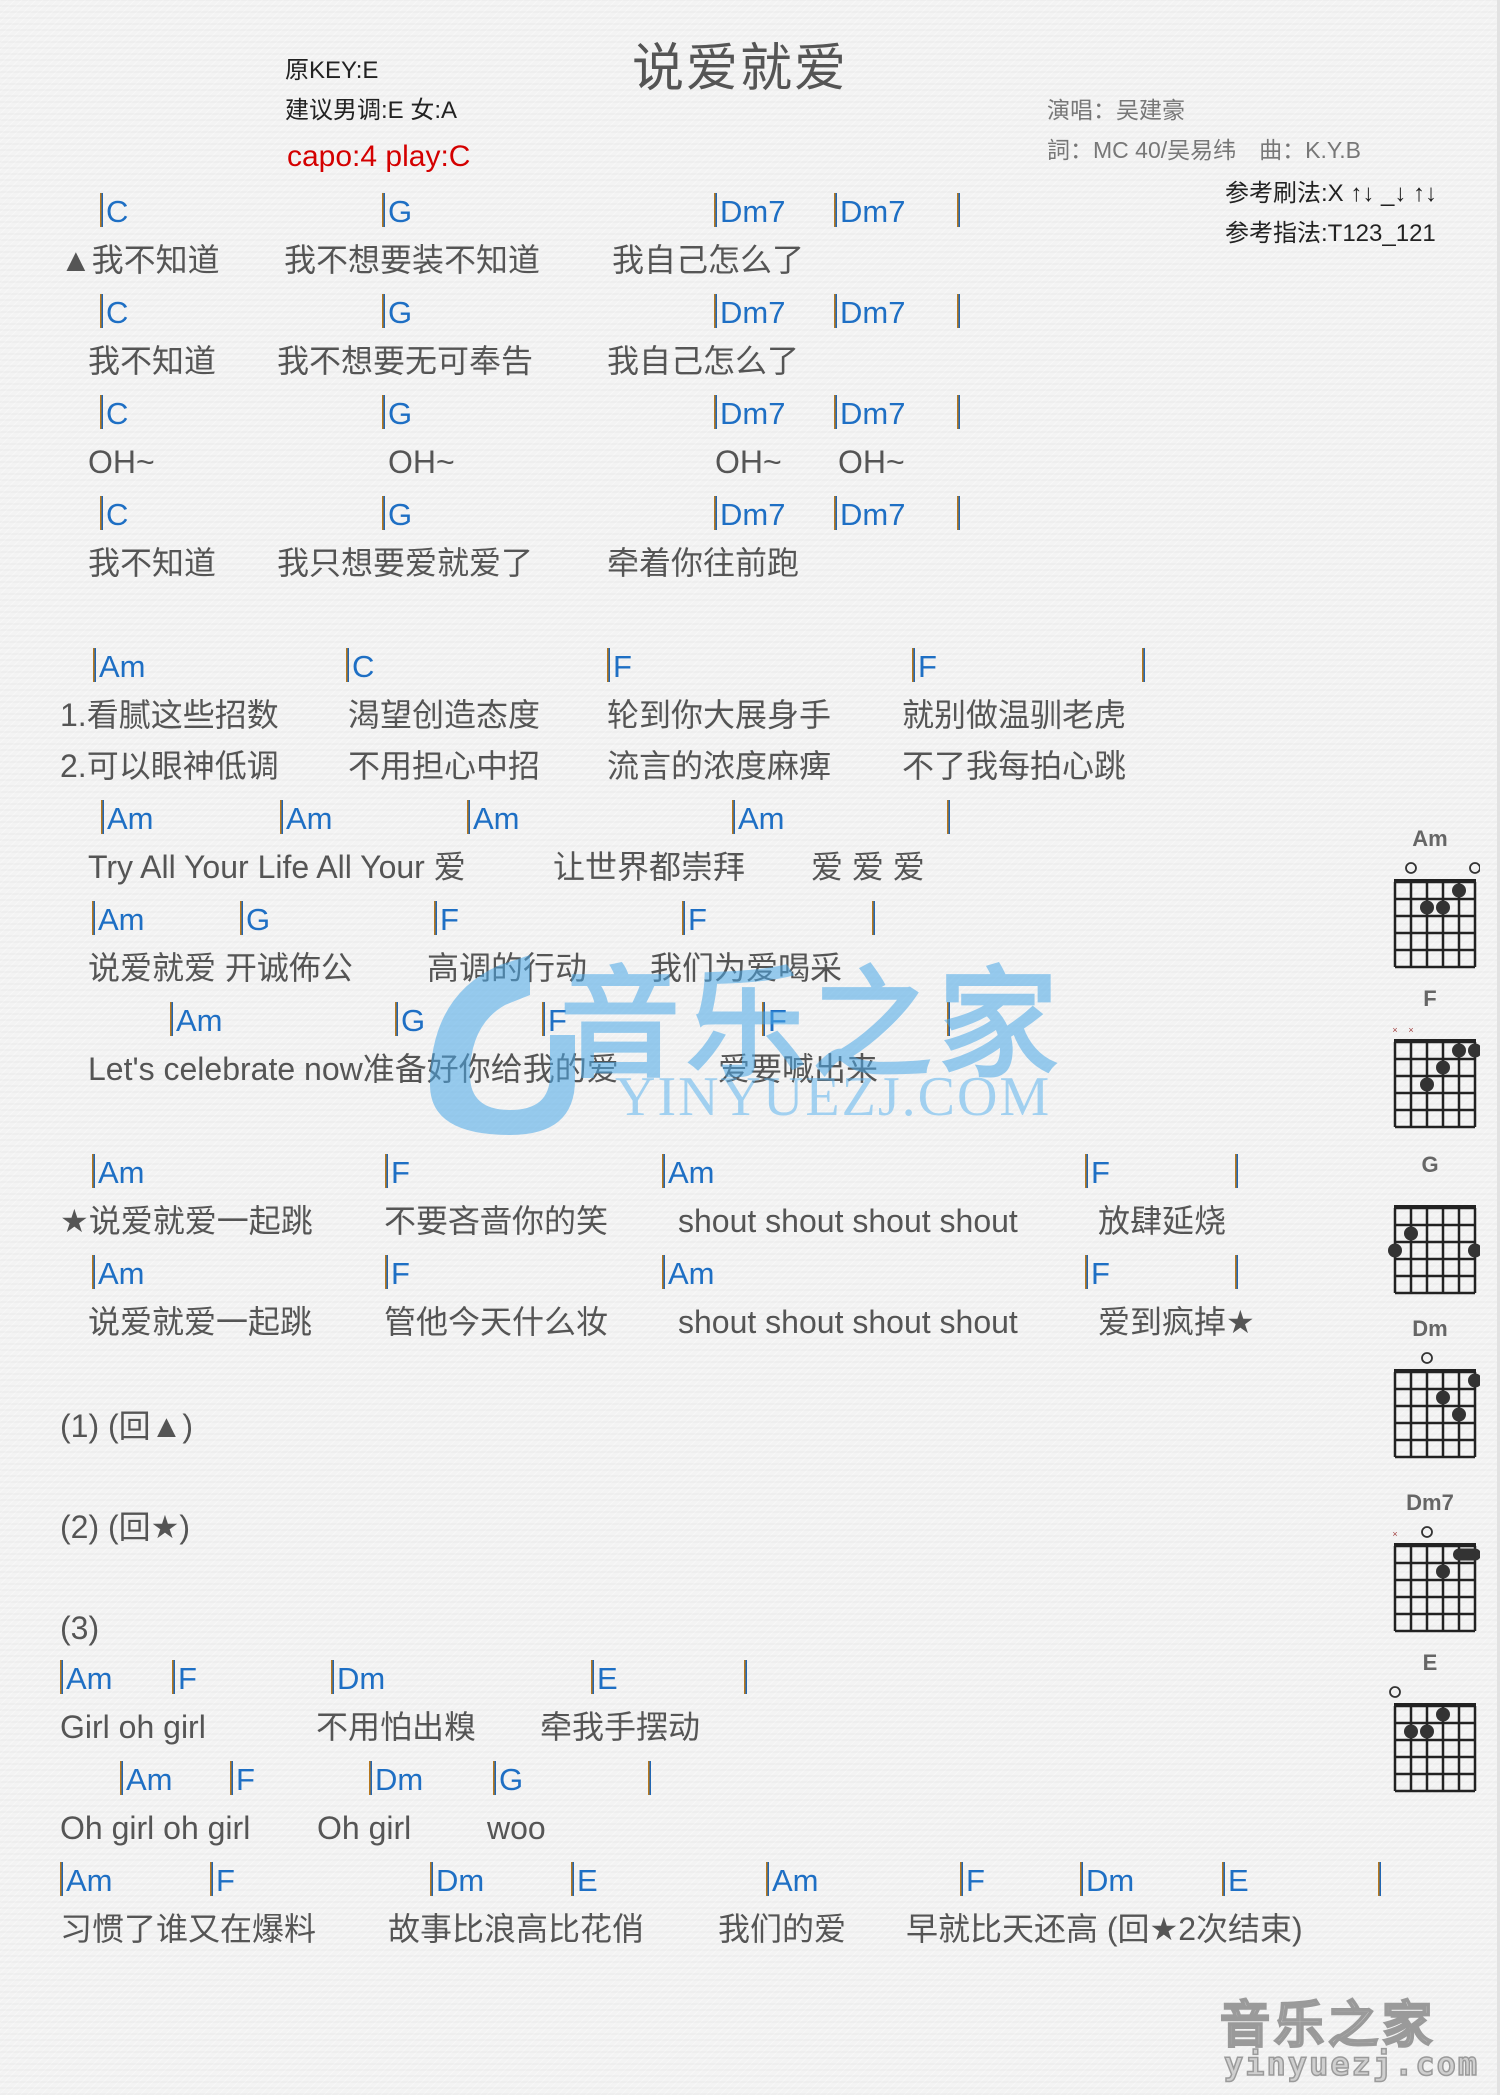 This screenshot has height=2095, width=1500. I want to click on lyric-segment: 故事比浪高比花俏, so click(516, 1929).